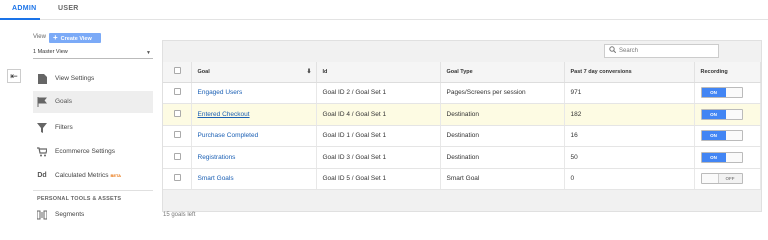  What do you see at coordinates (228, 135) in the screenshot?
I see `goal-name-link: Purchase Completed` at bounding box center [228, 135].